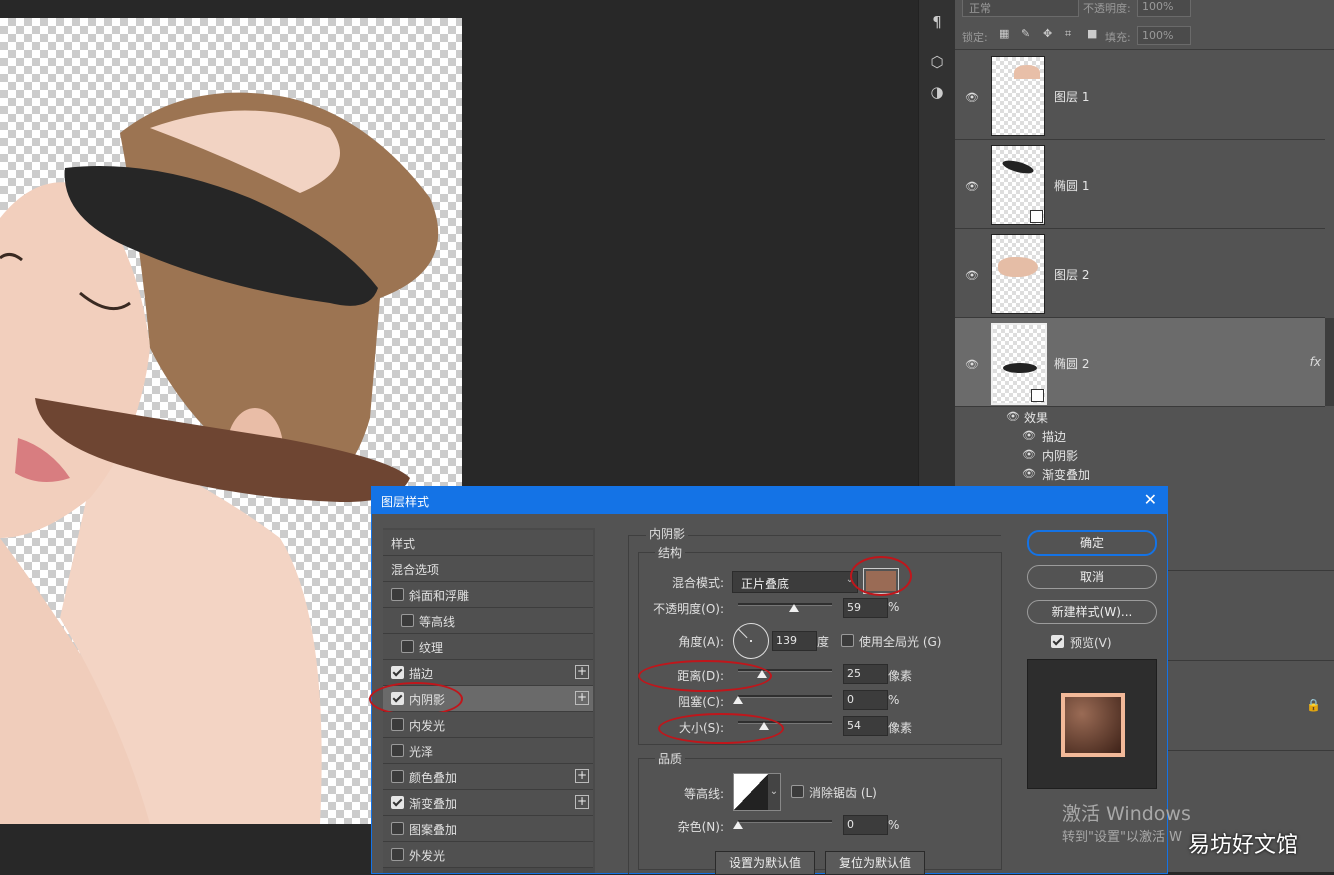 Image resolution: width=1334 pixels, height=875 pixels. I want to click on effect-item: 内阴影, so click(1060, 456).